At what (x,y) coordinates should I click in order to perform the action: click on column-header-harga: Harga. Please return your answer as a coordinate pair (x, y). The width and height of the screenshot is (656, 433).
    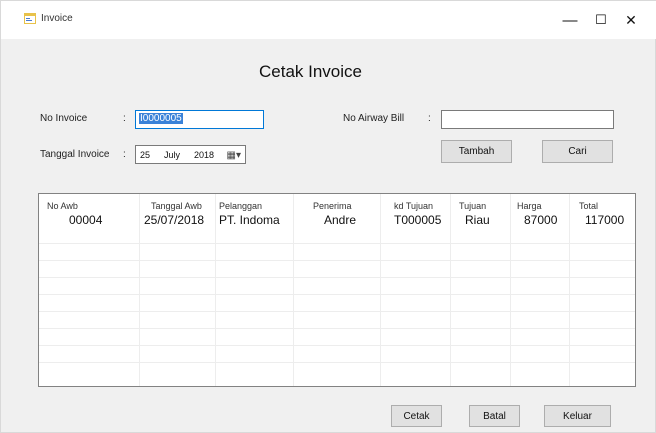
    Looking at the image, I should click on (529, 206).